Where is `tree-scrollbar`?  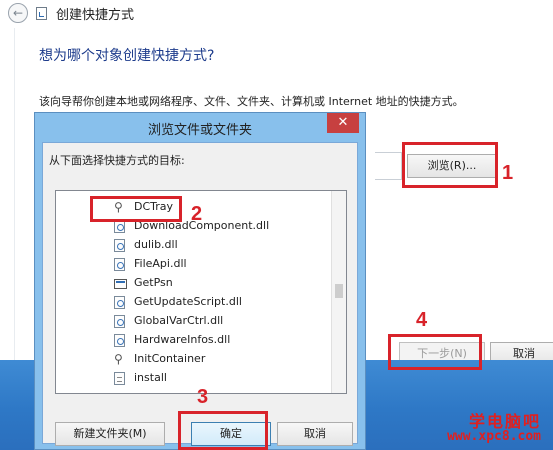 tree-scrollbar is located at coordinates (338, 292).